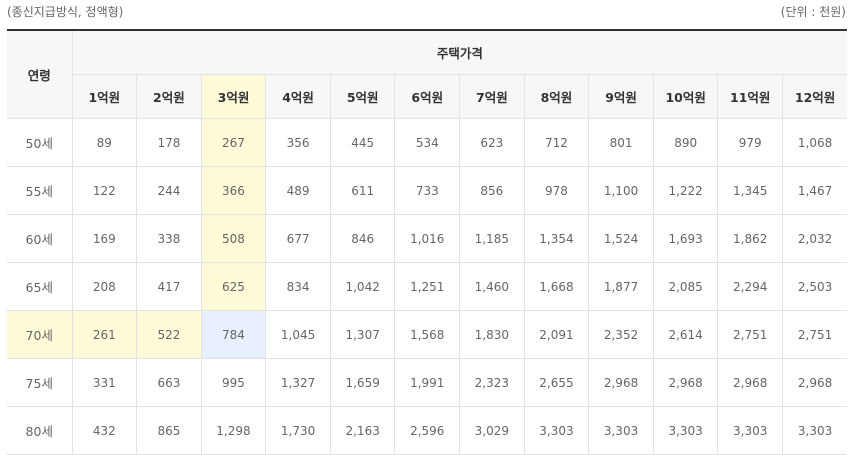 This screenshot has width=851, height=455. What do you see at coordinates (621, 190) in the screenshot?
I see `value-cell: 1,100` at bounding box center [621, 190].